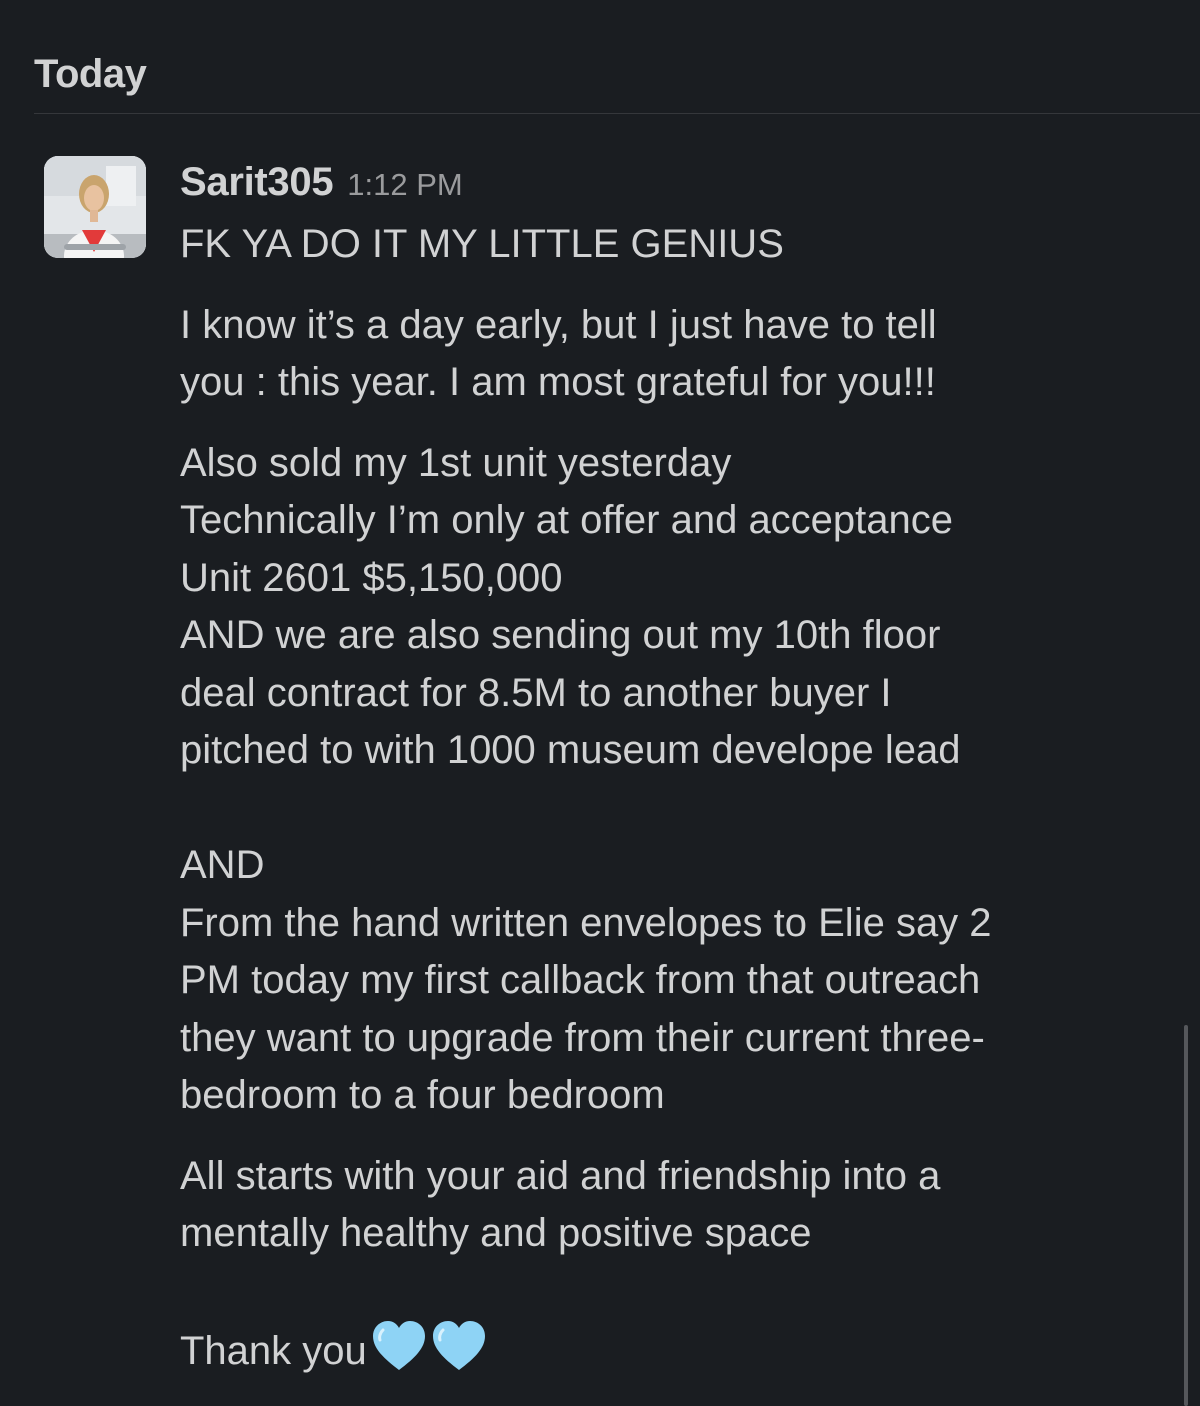 The image size is (1200, 1406). Describe the element at coordinates (1186, 1215) in the screenshot. I see `scrollbar` at that location.